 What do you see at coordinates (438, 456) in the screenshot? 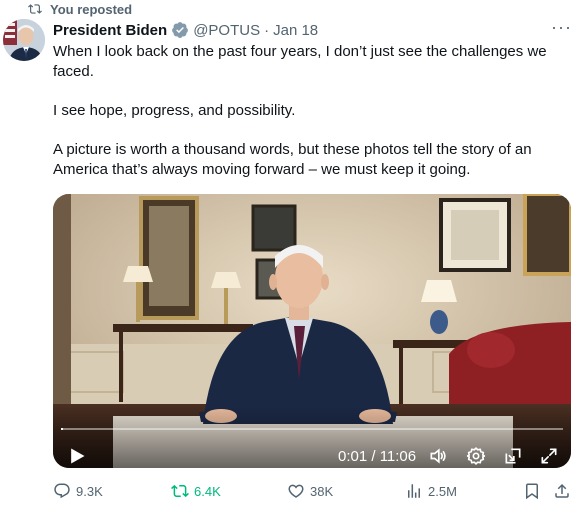
I see `volume-icon` at bounding box center [438, 456].